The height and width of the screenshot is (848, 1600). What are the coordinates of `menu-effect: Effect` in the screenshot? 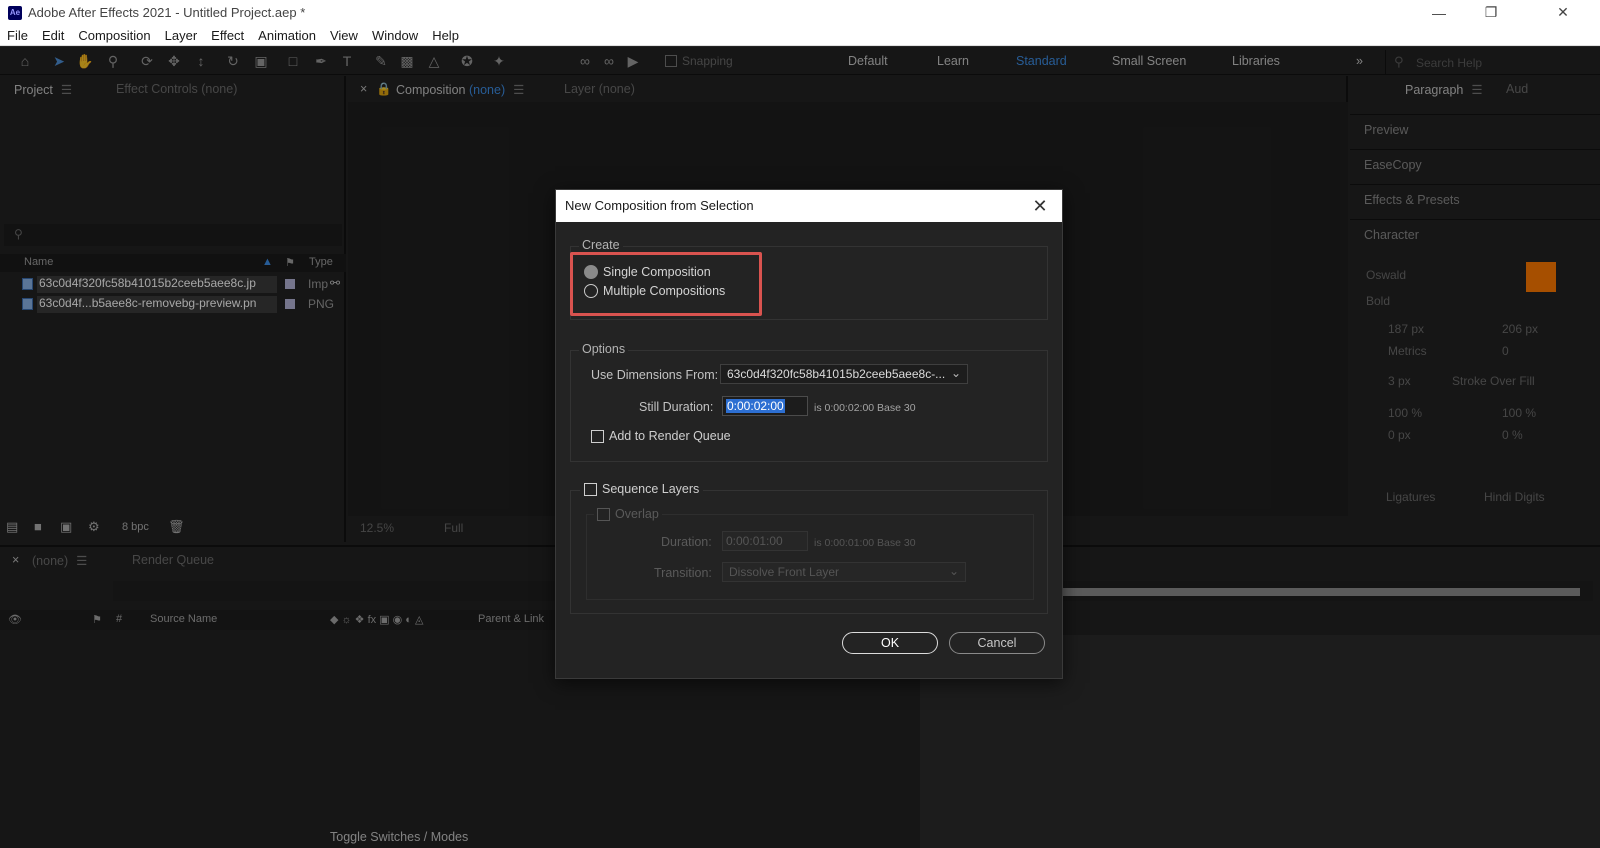 It's located at (227, 35).